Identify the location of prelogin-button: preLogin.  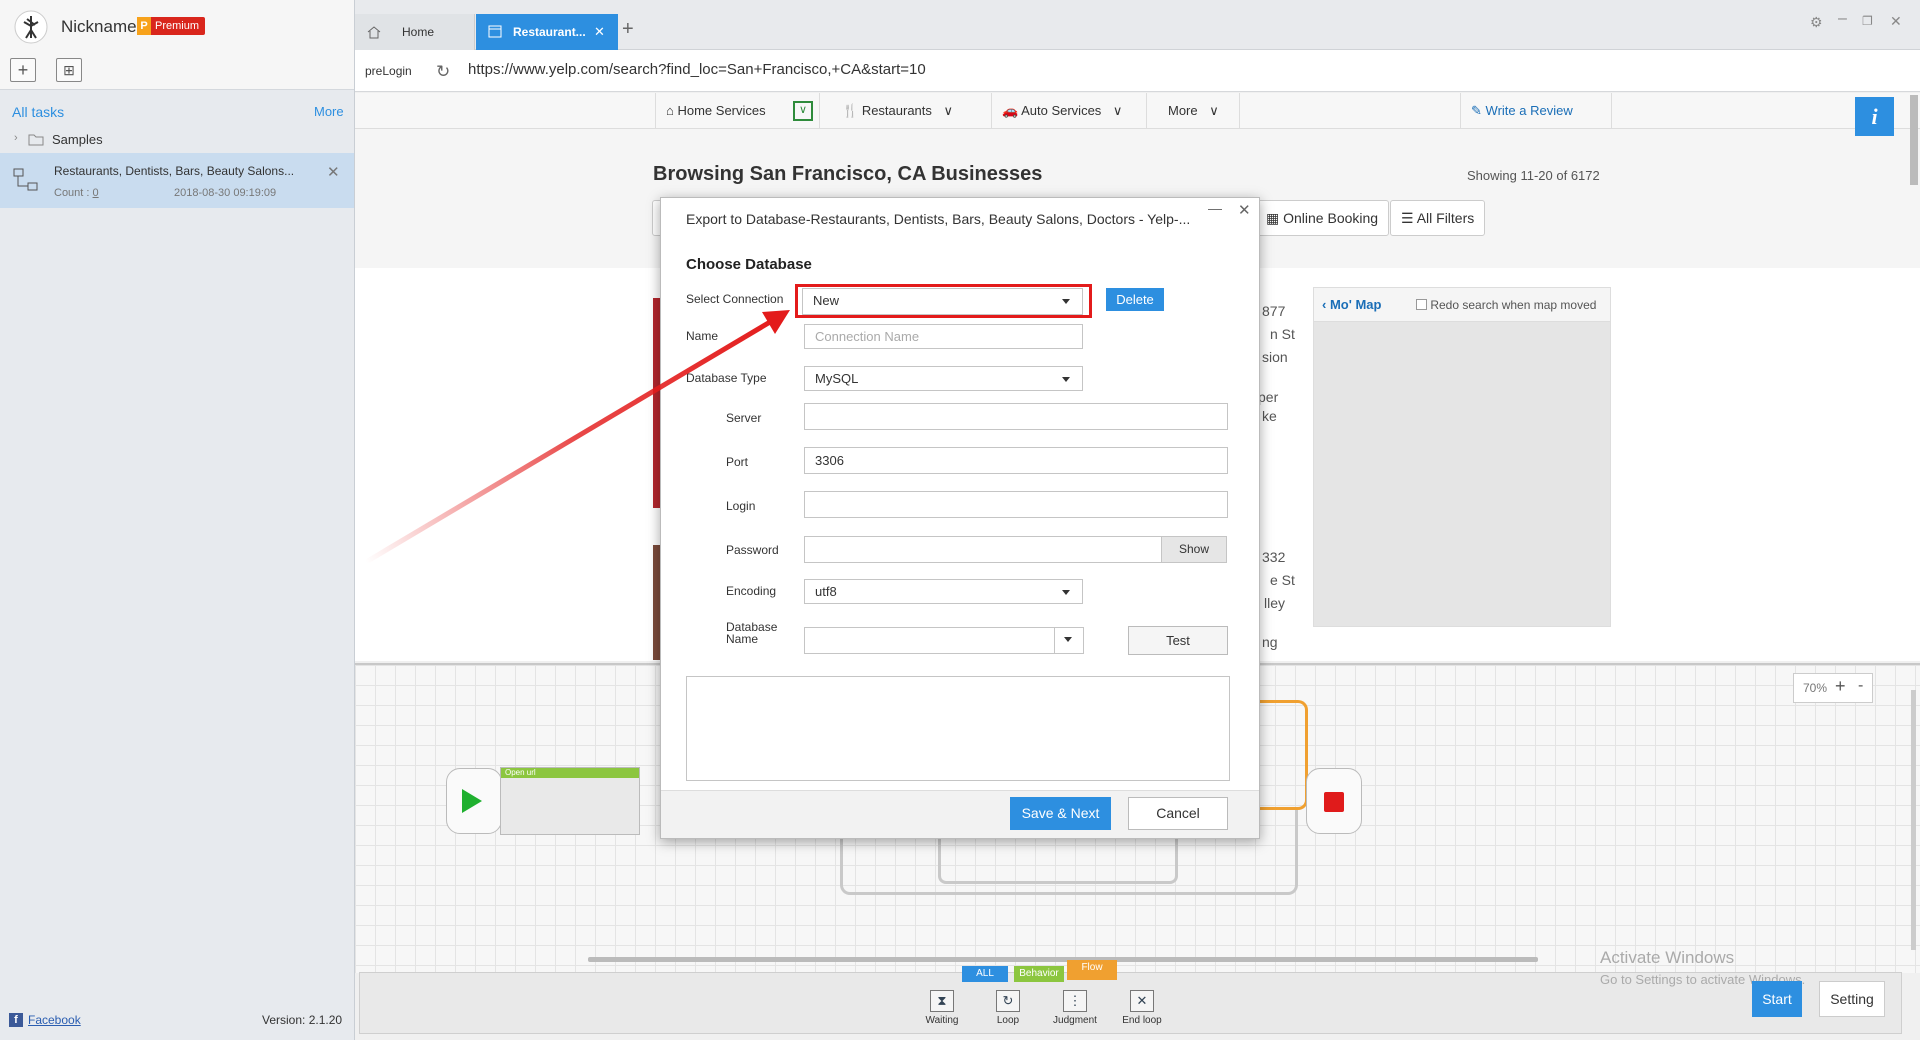
(388, 71).